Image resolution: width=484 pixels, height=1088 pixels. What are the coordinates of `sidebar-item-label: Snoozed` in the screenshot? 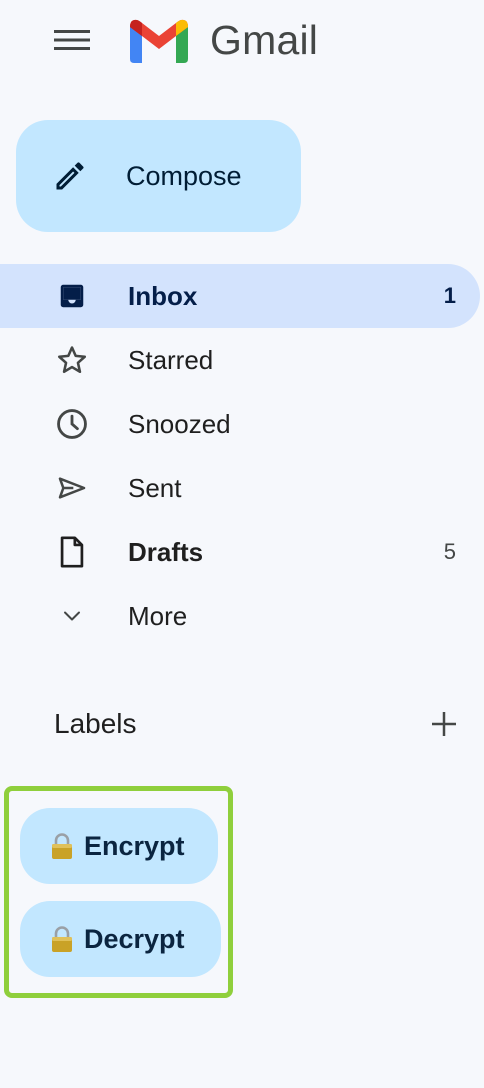 It's located at (179, 423).